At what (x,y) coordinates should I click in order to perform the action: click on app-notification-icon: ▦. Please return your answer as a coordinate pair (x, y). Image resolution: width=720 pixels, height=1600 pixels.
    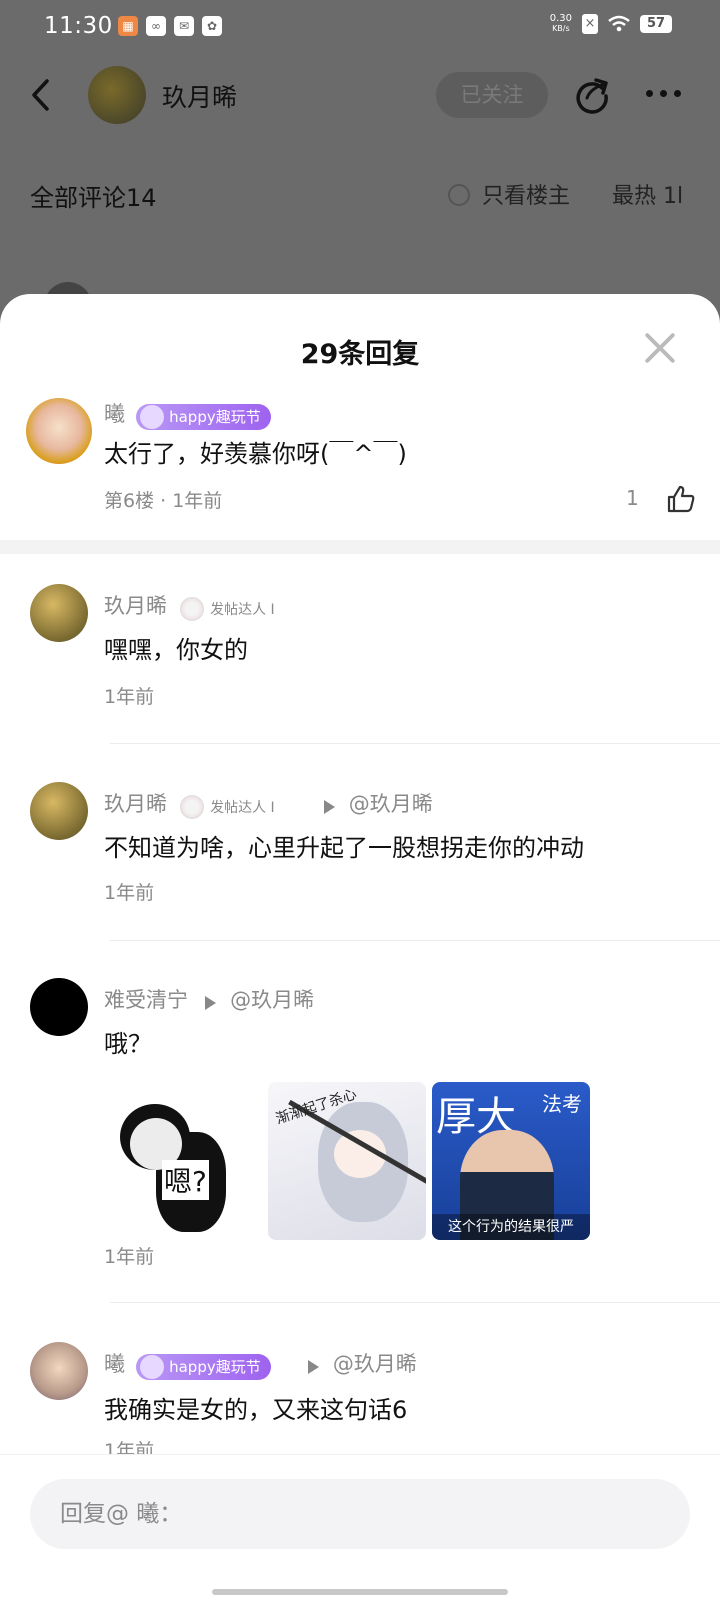
    Looking at the image, I should click on (128, 26).